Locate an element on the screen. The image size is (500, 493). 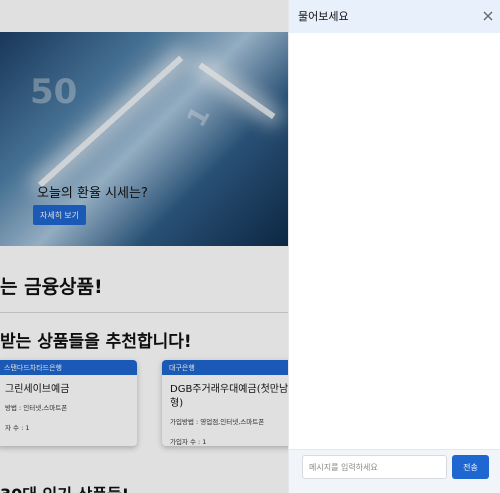
chat-title: 물어보세요 is located at coordinates (323, 16).